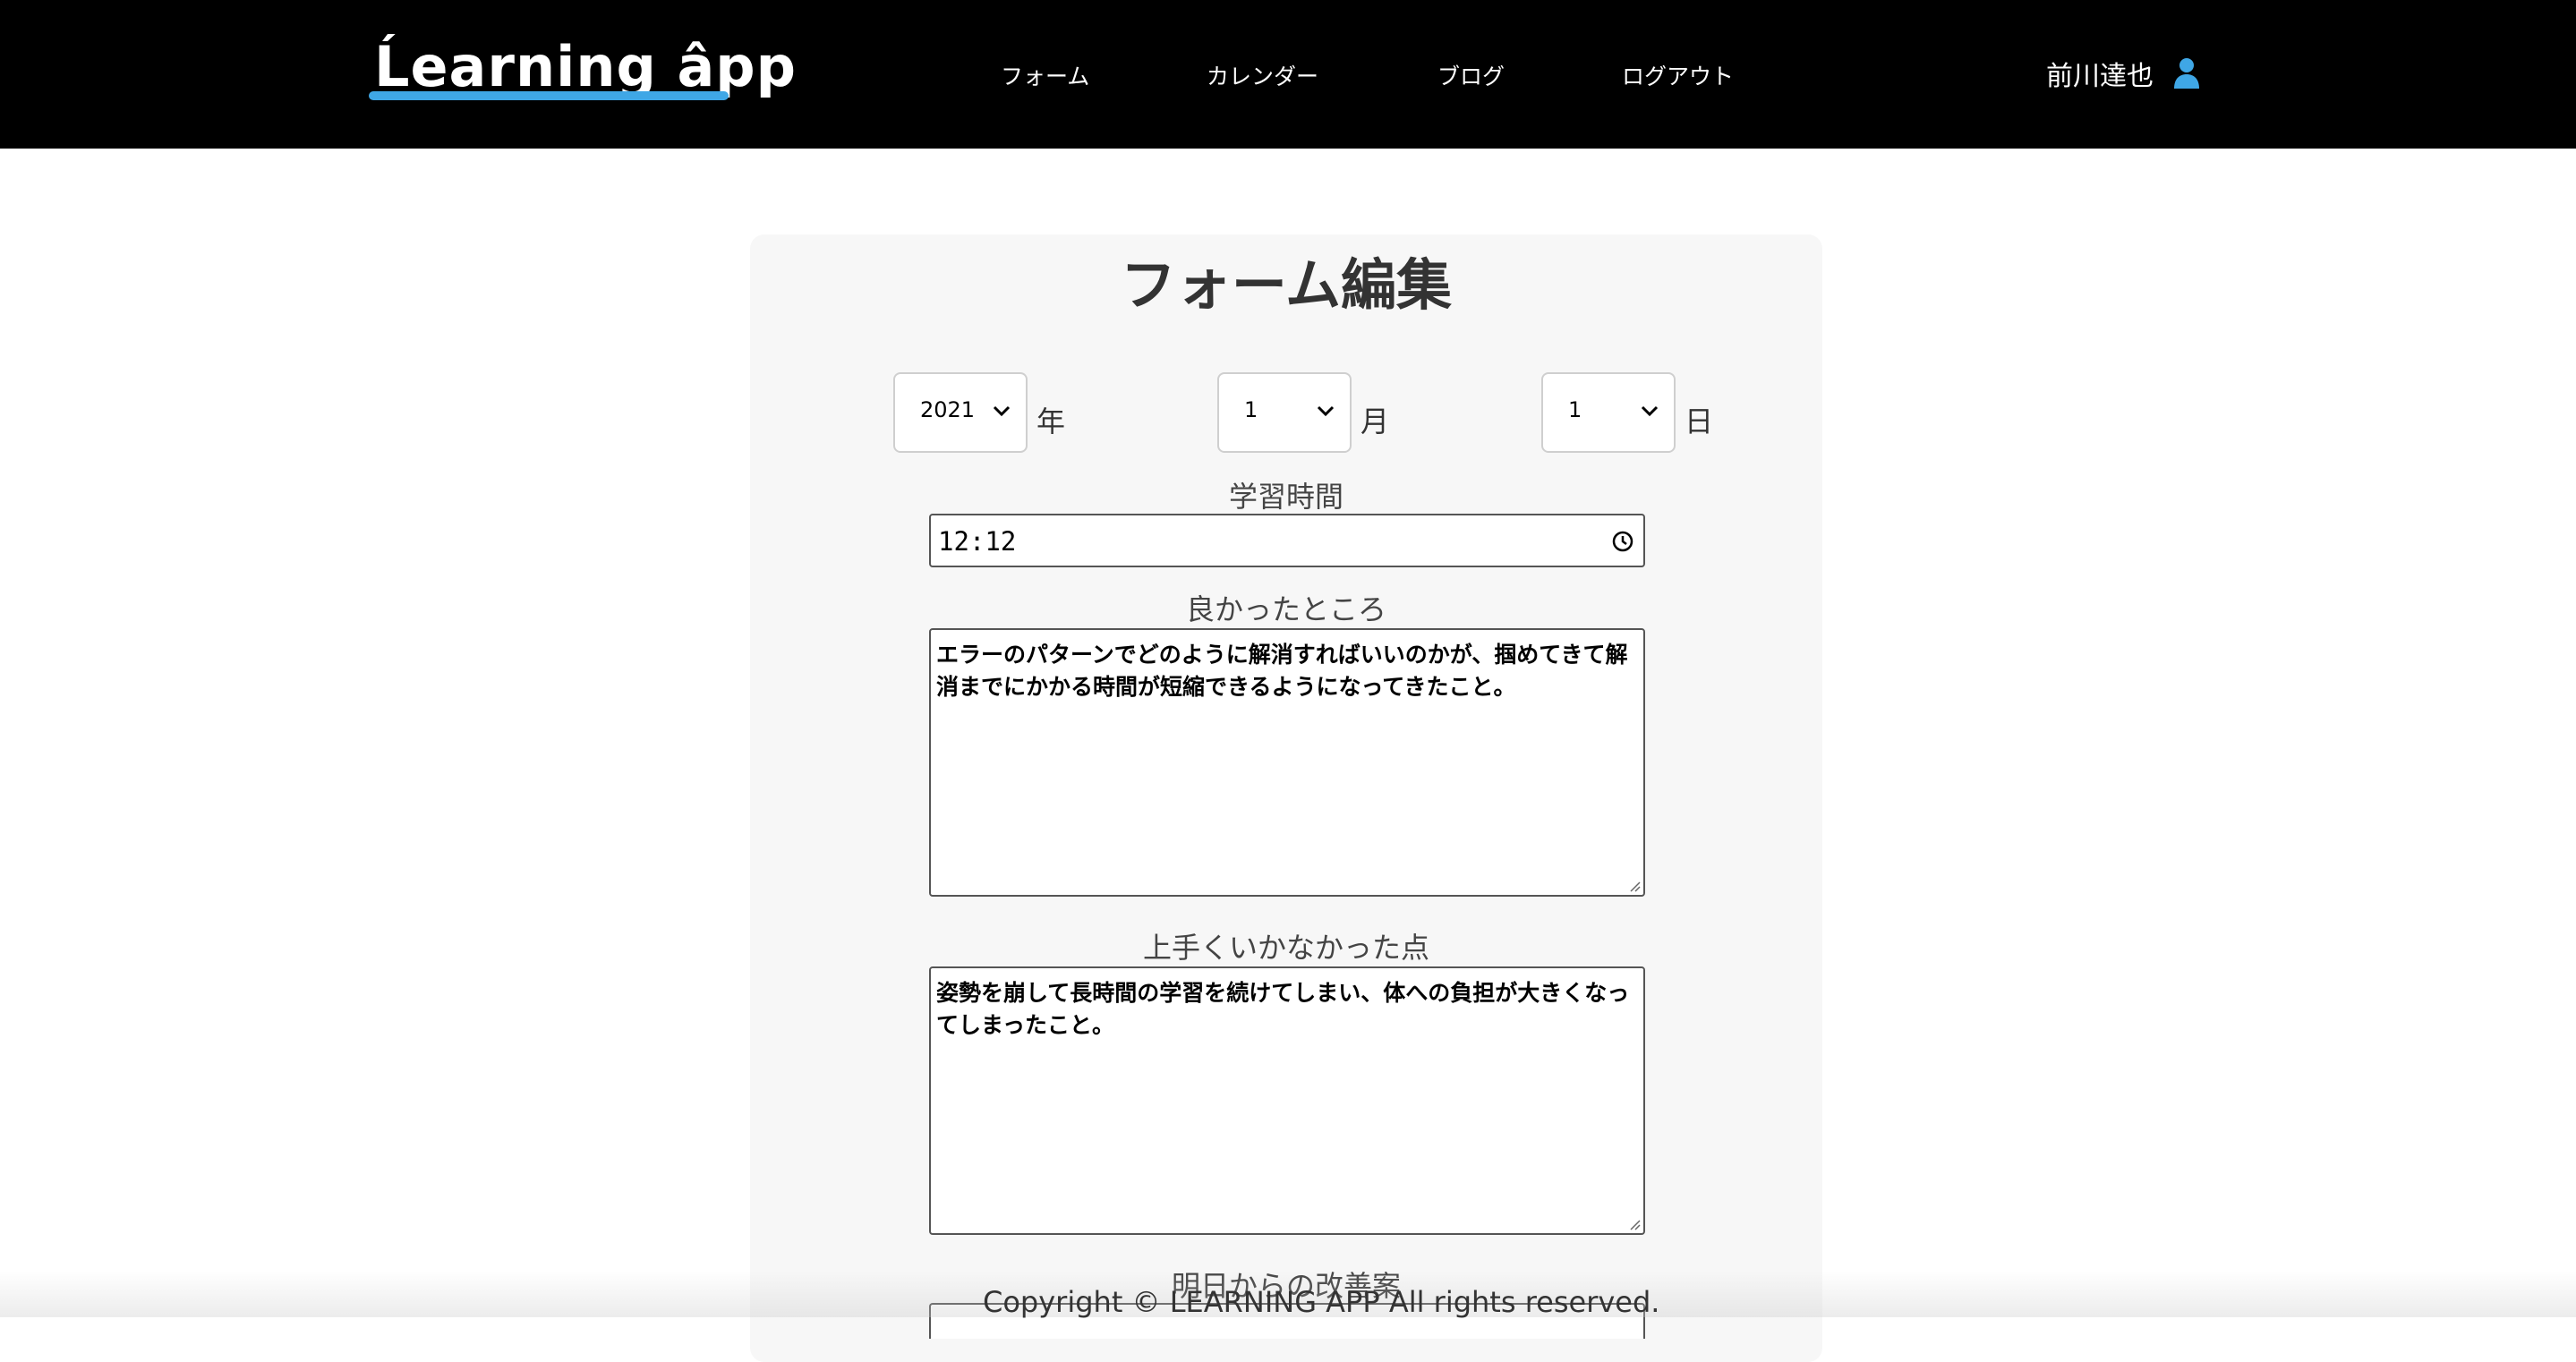 Image resolution: width=2576 pixels, height=1362 pixels. Describe the element at coordinates (1287, 1100) in the screenshot. I see `bad-points-textarea: 姿勢を崩して長時間の学習を続けてしまい、体への負担が大きくなってしまったこと。` at that location.